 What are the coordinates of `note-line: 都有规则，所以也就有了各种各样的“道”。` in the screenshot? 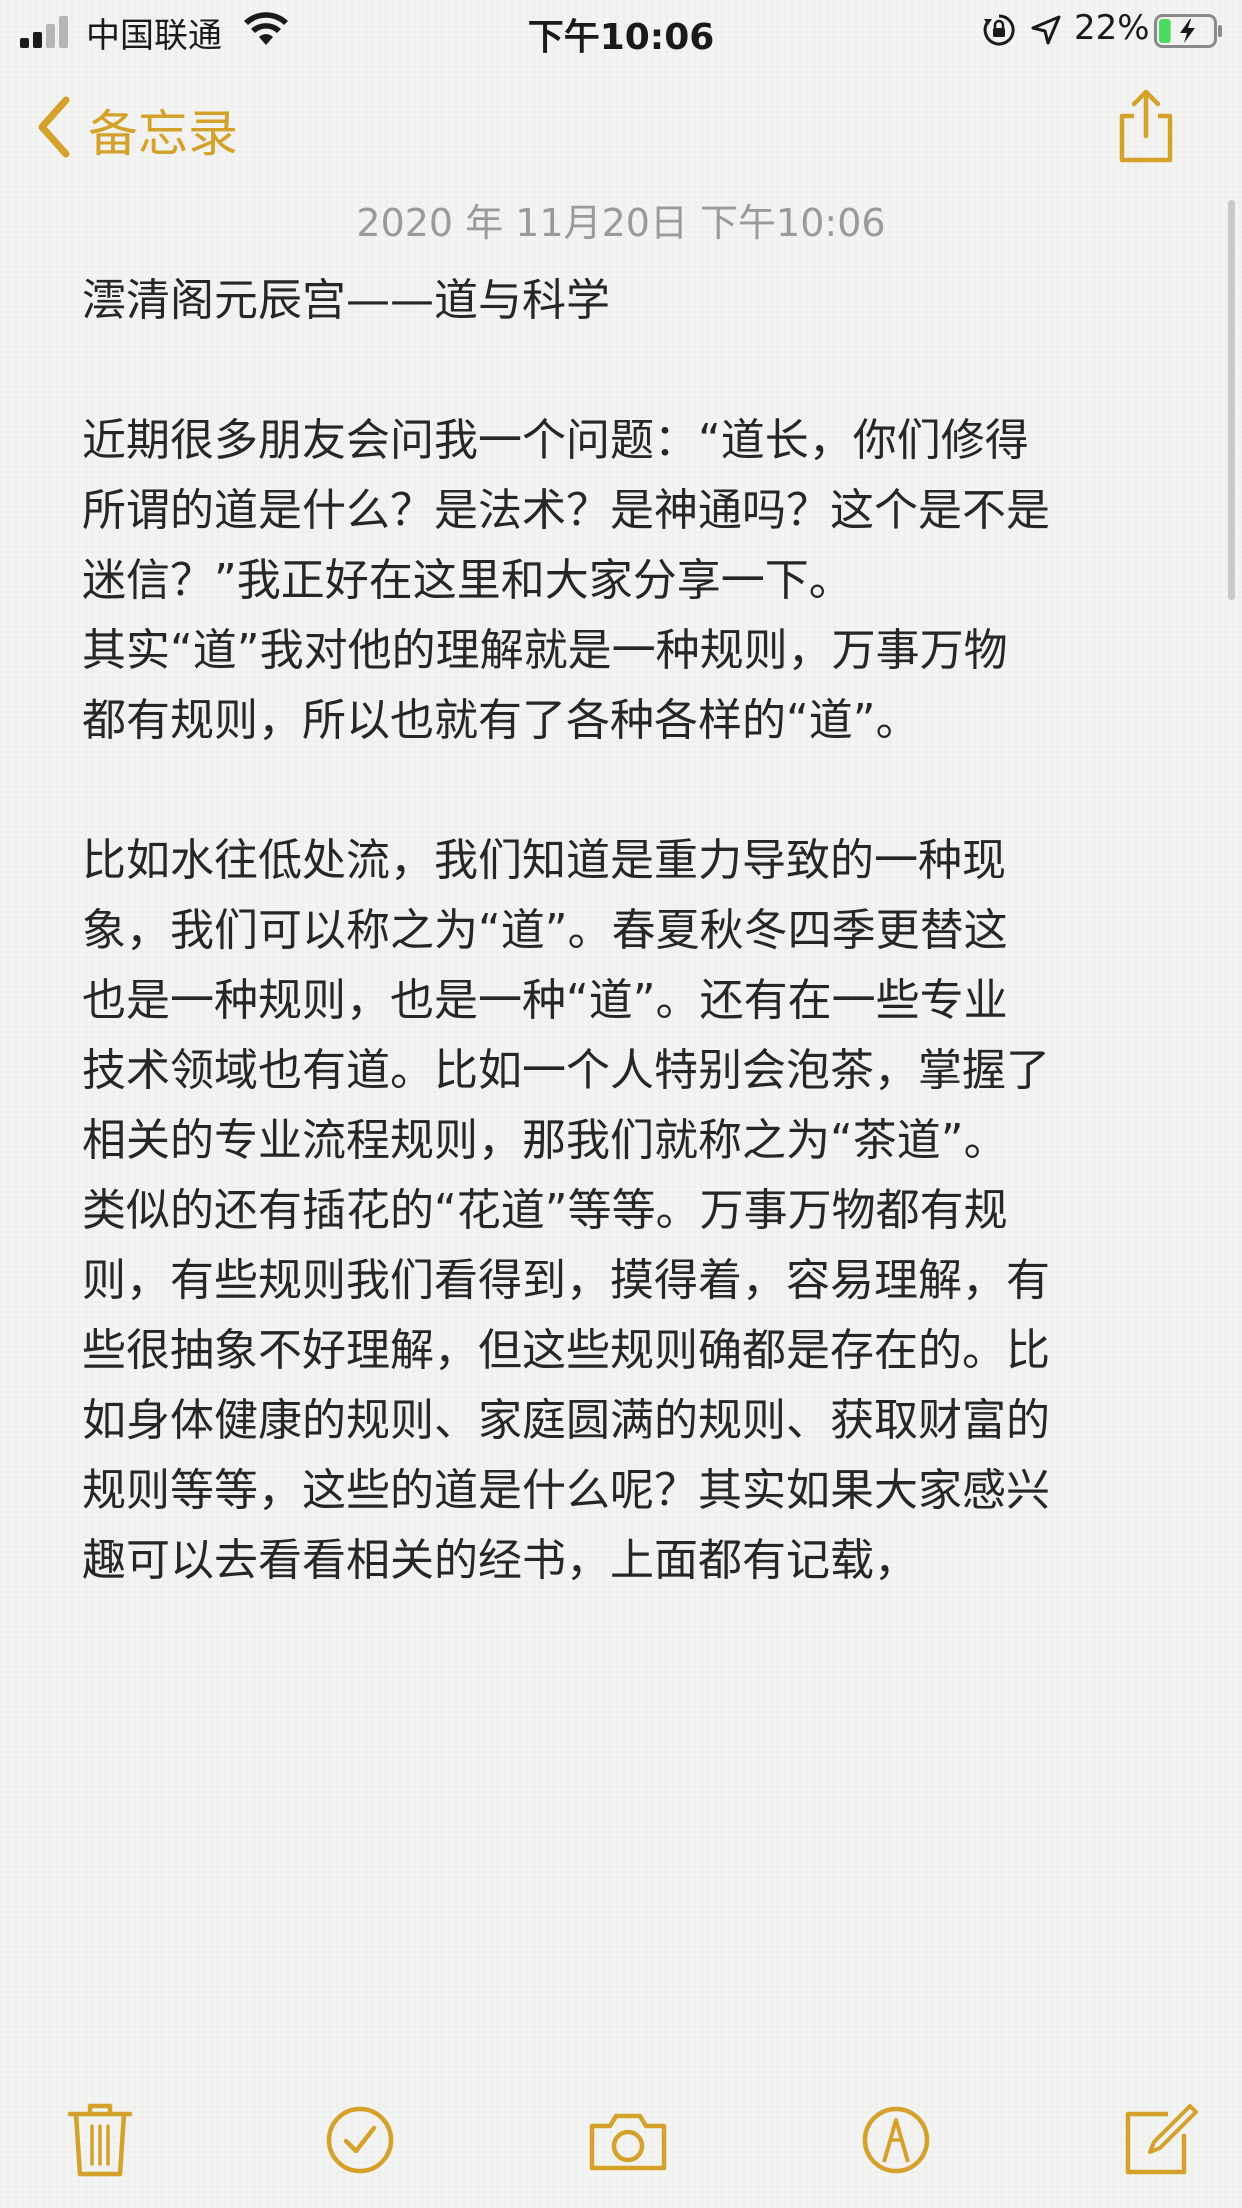 It's located at (501, 720).